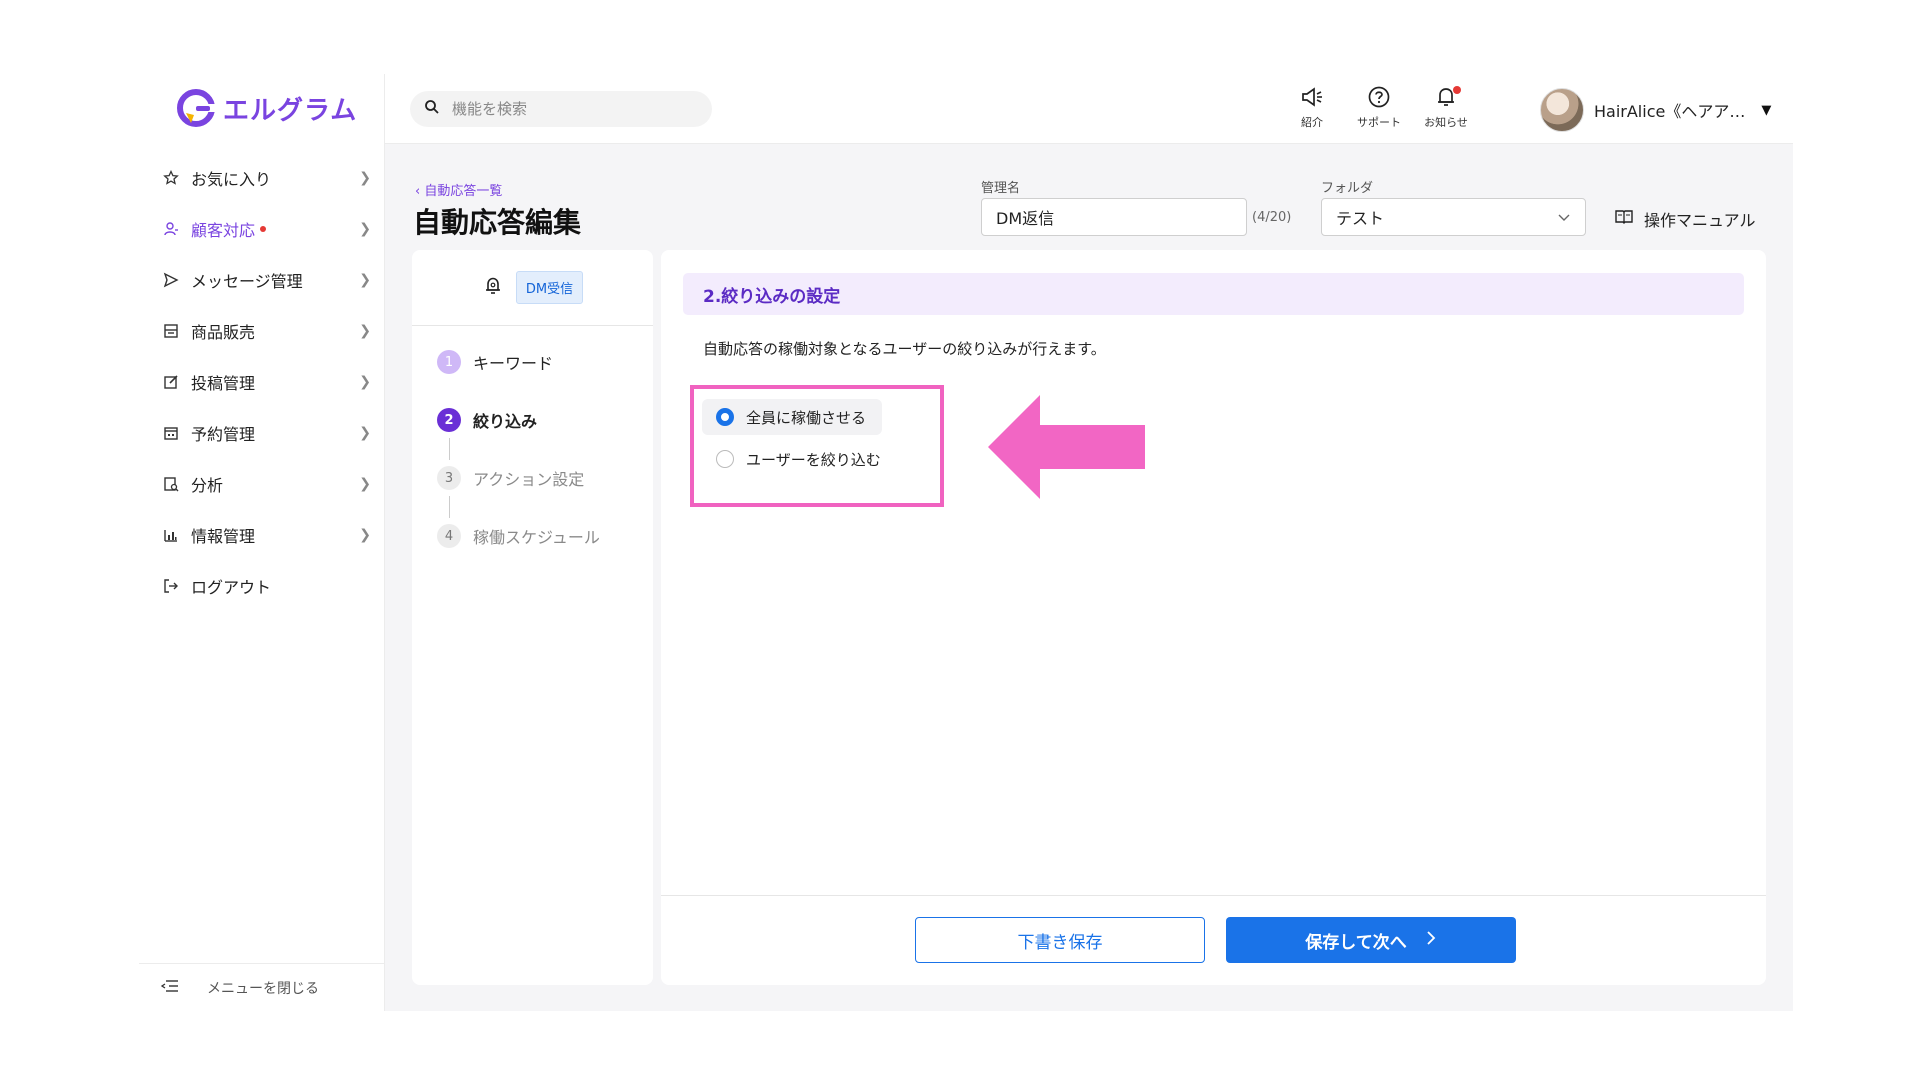  I want to click on sidebar-item-label: メッセージ管理, so click(247, 281).